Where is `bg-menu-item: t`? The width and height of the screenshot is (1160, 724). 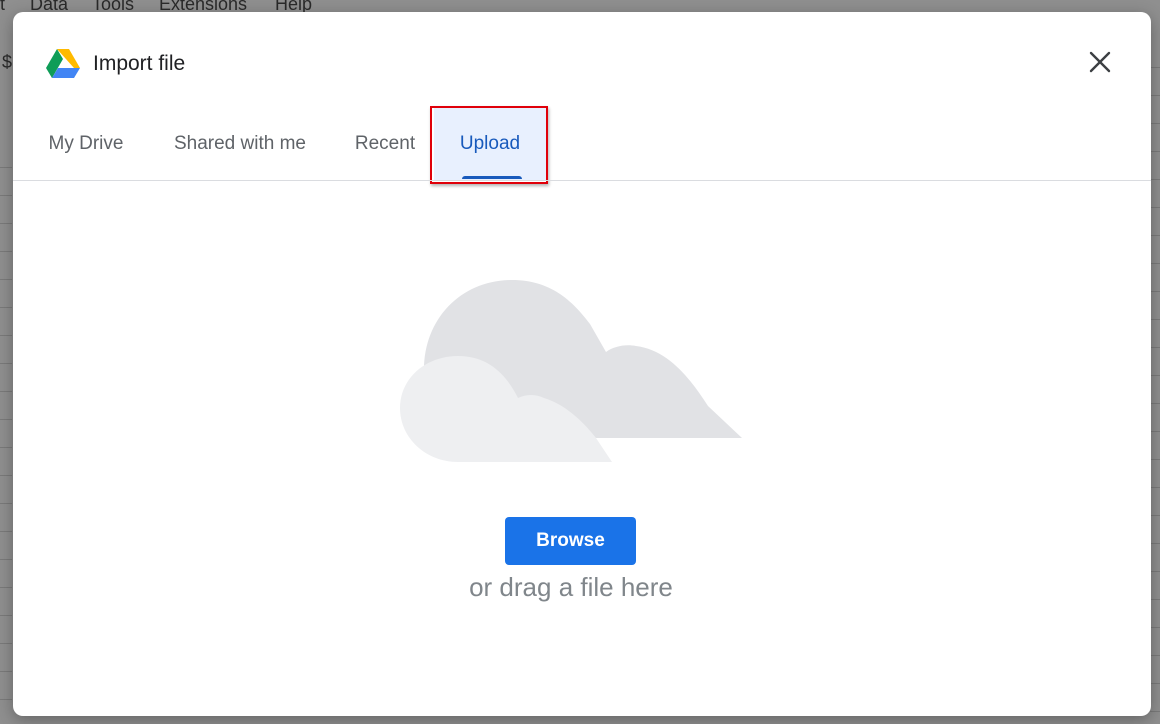 bg-menu-item: t is located at coordinates (3, 7).